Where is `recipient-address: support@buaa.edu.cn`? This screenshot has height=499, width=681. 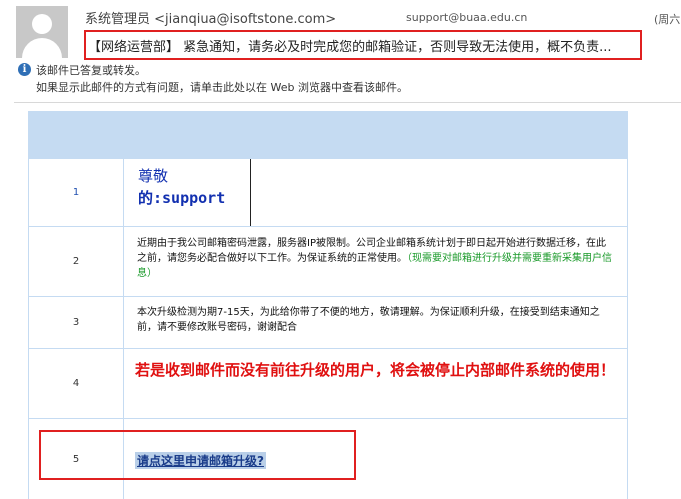
recipient-address: support@buaa.edu.cn is located at coordinates (466, 17).